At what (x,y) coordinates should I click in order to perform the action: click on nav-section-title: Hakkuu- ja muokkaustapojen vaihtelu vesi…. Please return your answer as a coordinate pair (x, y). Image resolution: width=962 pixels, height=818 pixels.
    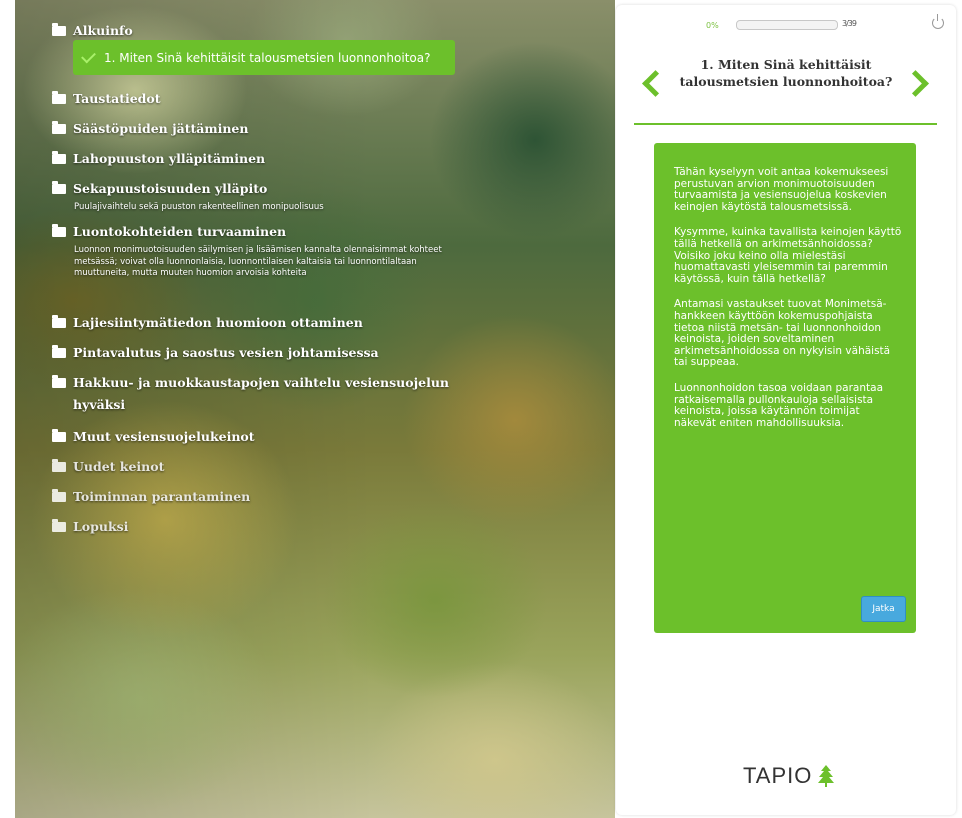
    Looking at the image, I should click on (261, 393).